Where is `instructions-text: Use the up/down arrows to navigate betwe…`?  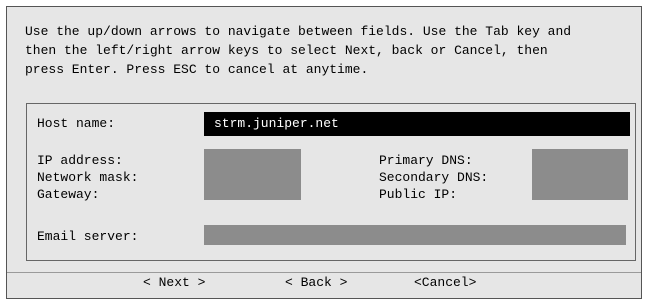
instructions-text: Use the up/down arrows to navigate betwe… is located at coordinates (298, 50).